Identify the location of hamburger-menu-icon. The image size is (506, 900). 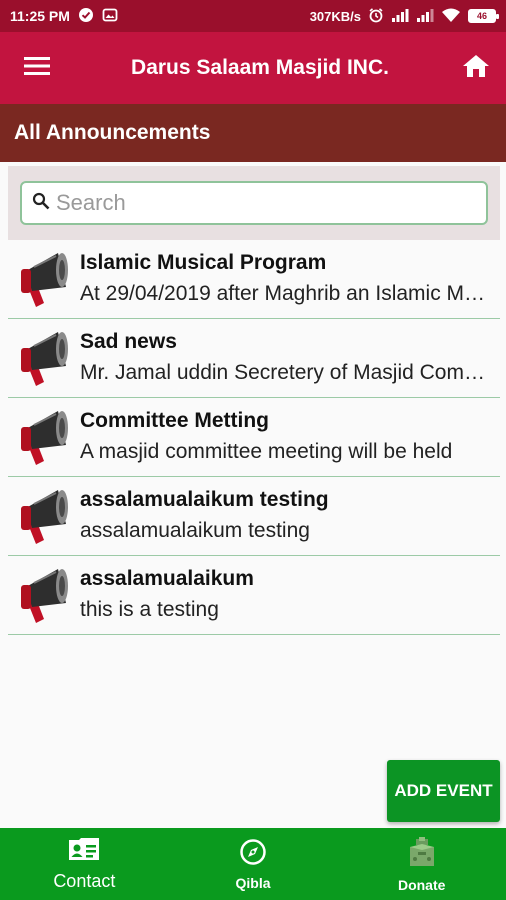
(37, 68).